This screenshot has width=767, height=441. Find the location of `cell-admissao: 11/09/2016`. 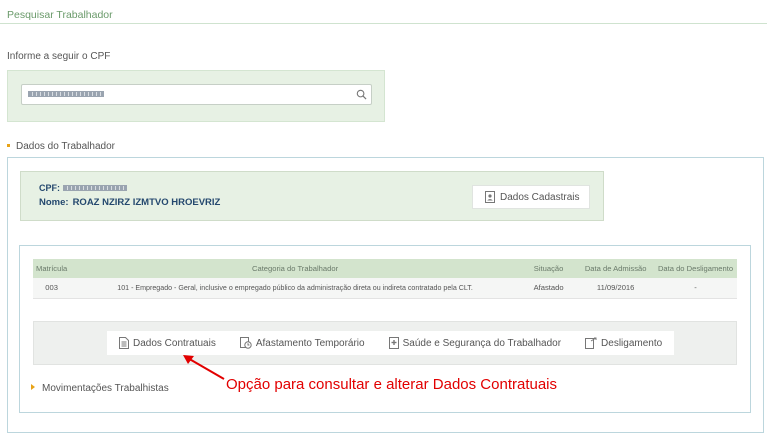

cell-admissao: 11/09/2016 is located at coordinates (616, 288).